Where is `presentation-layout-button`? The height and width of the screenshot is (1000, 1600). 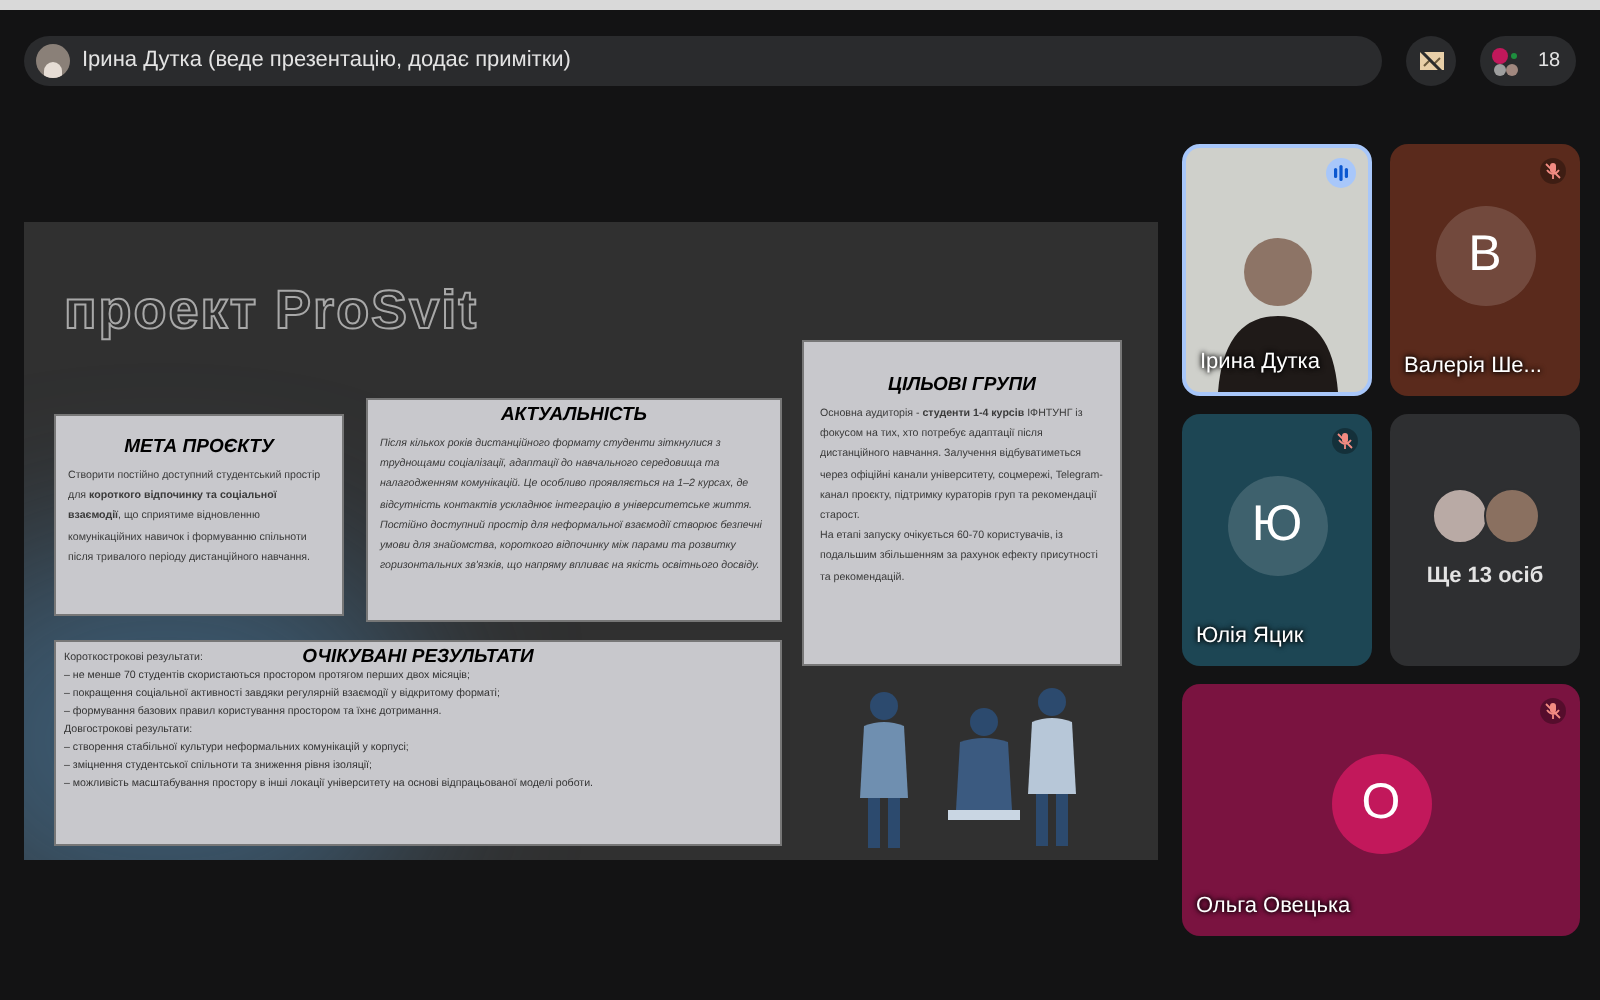 presentation-layout-button is located at coordinates (1431, 61).